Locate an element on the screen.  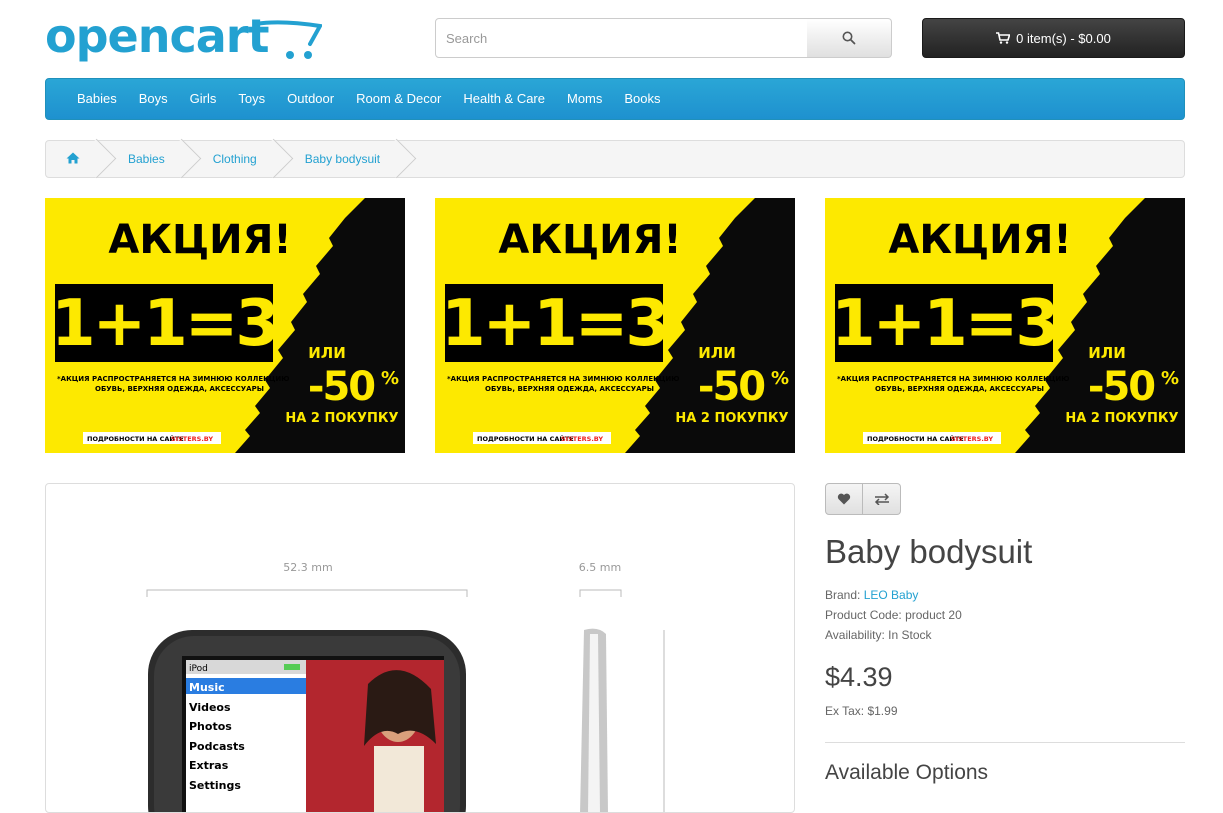
breadcrumb-baby-bodysuit: Baby bodysuit is located at coordinates (340, 159).